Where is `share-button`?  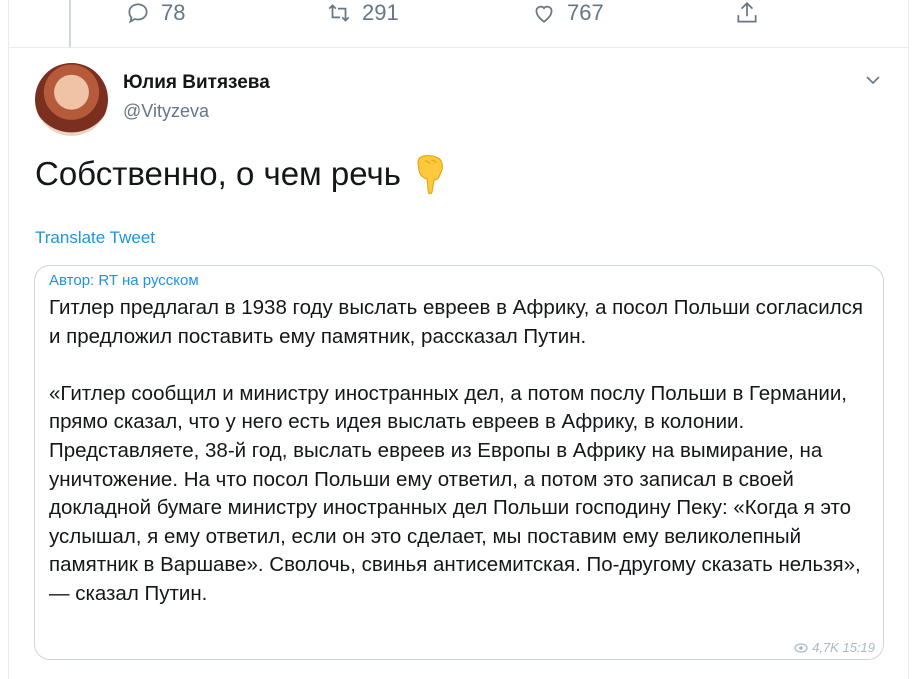
share-button is located at coordinates (752, 13).